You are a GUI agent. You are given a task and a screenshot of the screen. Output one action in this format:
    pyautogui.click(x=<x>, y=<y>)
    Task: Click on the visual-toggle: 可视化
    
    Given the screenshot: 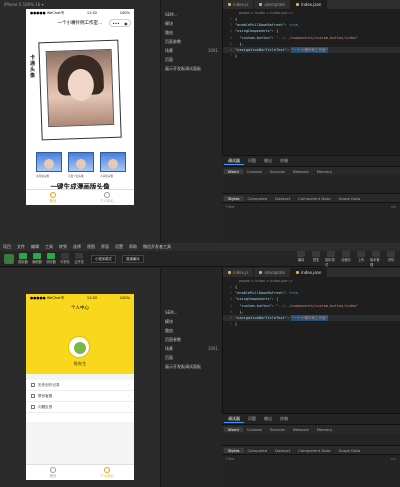 What is the action you would take?
    pyautogui.click(x=65, y=258)
    